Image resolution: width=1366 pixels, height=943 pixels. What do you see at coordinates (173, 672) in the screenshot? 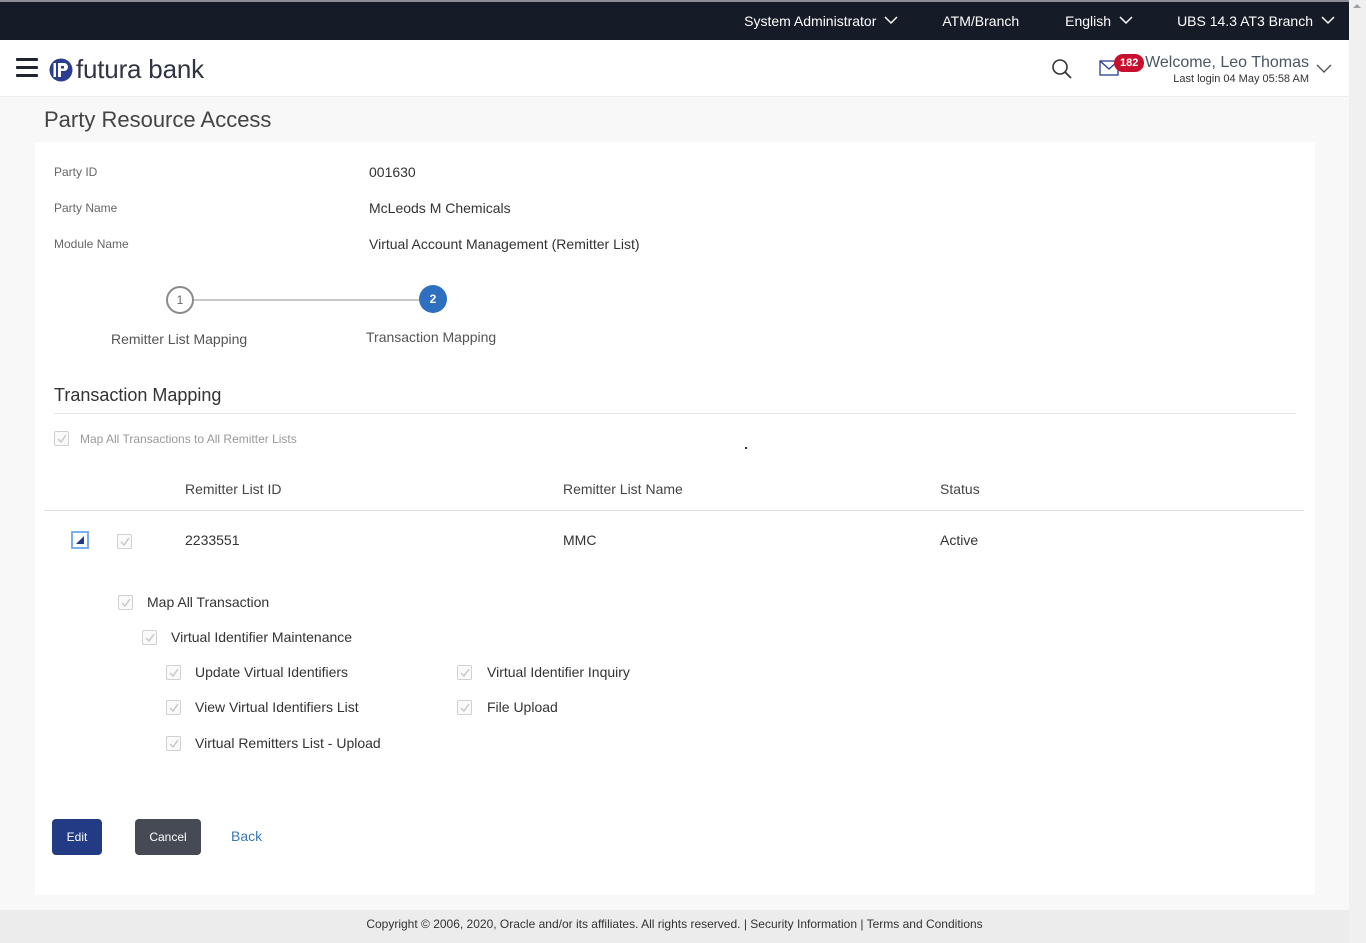
I see `transaction-checkbox-update-virtual-identifiers` at bounding box center [173, 672].